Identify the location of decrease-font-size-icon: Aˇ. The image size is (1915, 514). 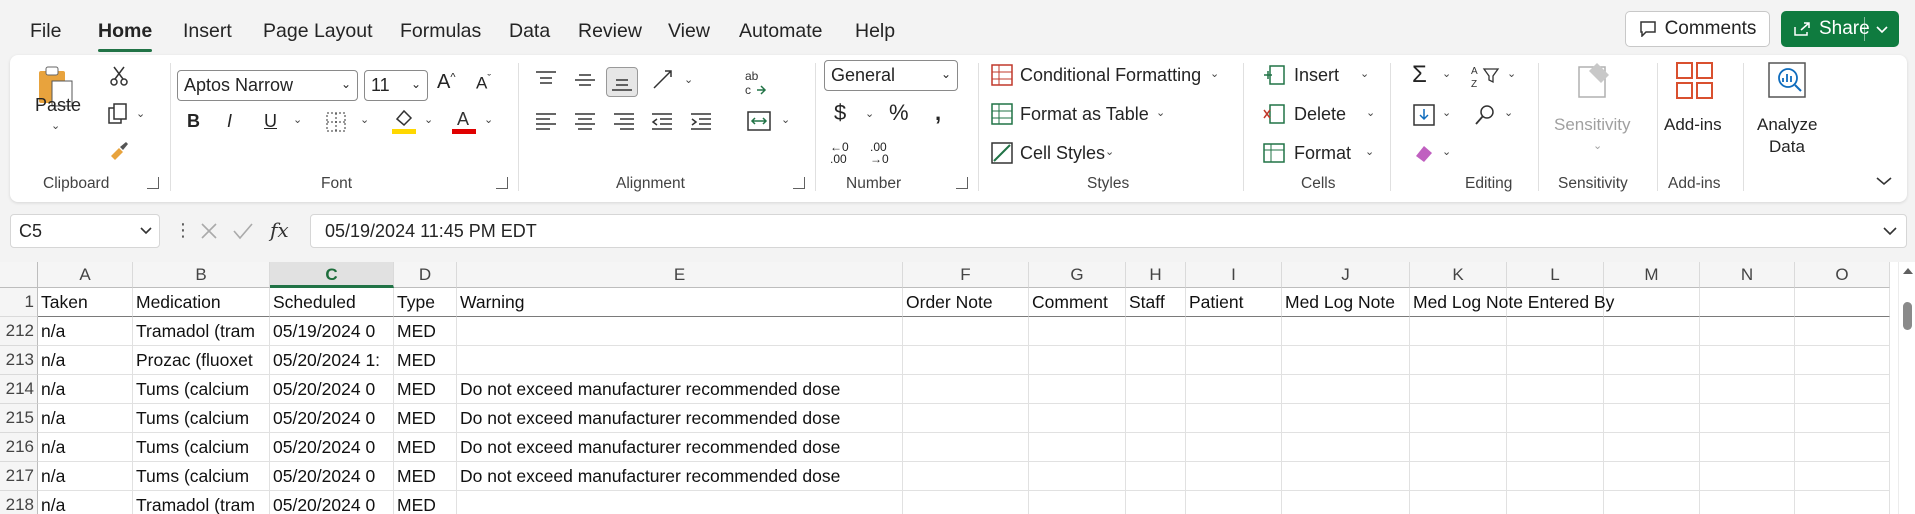
(483, 83).